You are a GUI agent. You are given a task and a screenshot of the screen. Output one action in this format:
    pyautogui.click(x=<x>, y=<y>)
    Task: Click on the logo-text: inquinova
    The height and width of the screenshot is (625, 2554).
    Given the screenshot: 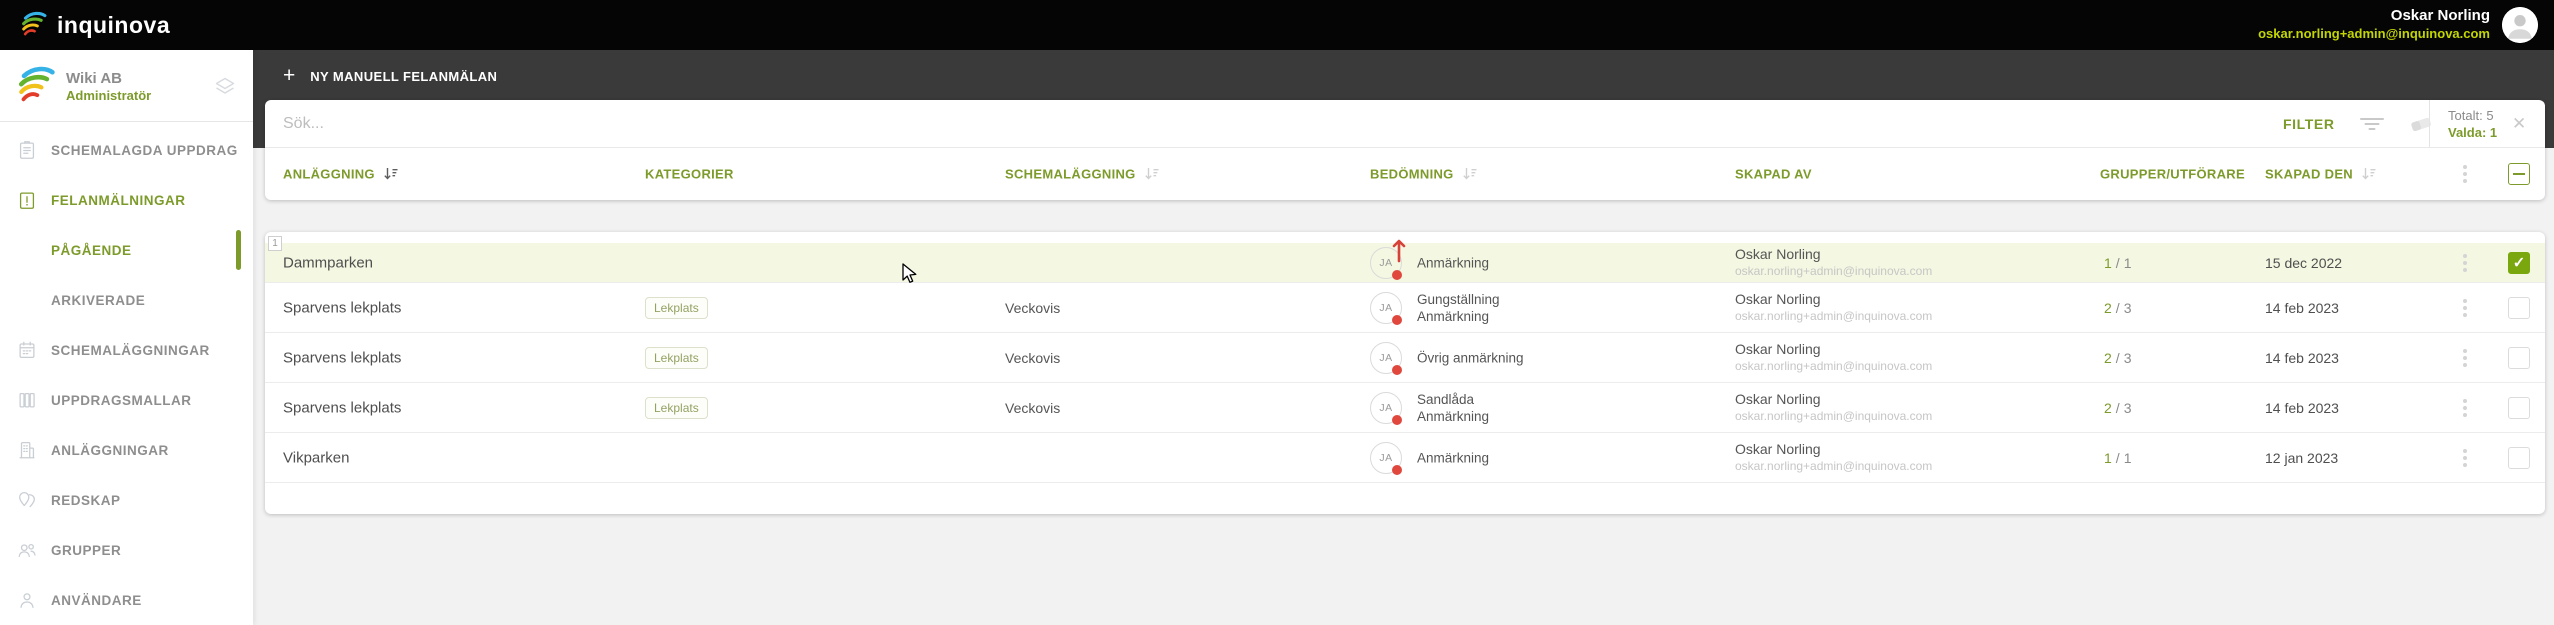 What is the action you would take?
    pyautogui.click(x=114, y=24)
    